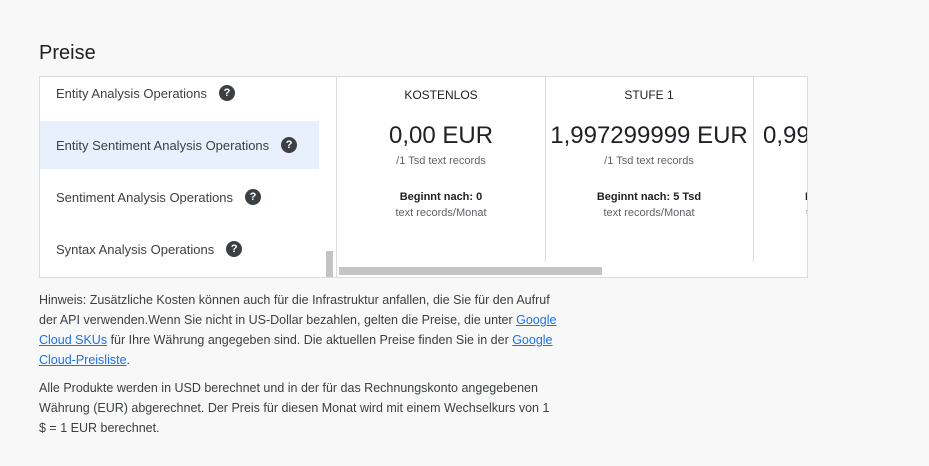  What do you see at coordinates (135, 249) in the screenshot?
I see `operation-label: Syntax Analysis Operations` at bounding box center [135, 249].